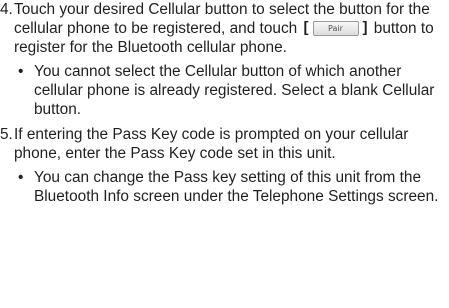 The height and width of the screenshot is (308, 449). Describe the element at coordinates (6, 134) in the screenshot. I see `step-number: 5.` at that location.